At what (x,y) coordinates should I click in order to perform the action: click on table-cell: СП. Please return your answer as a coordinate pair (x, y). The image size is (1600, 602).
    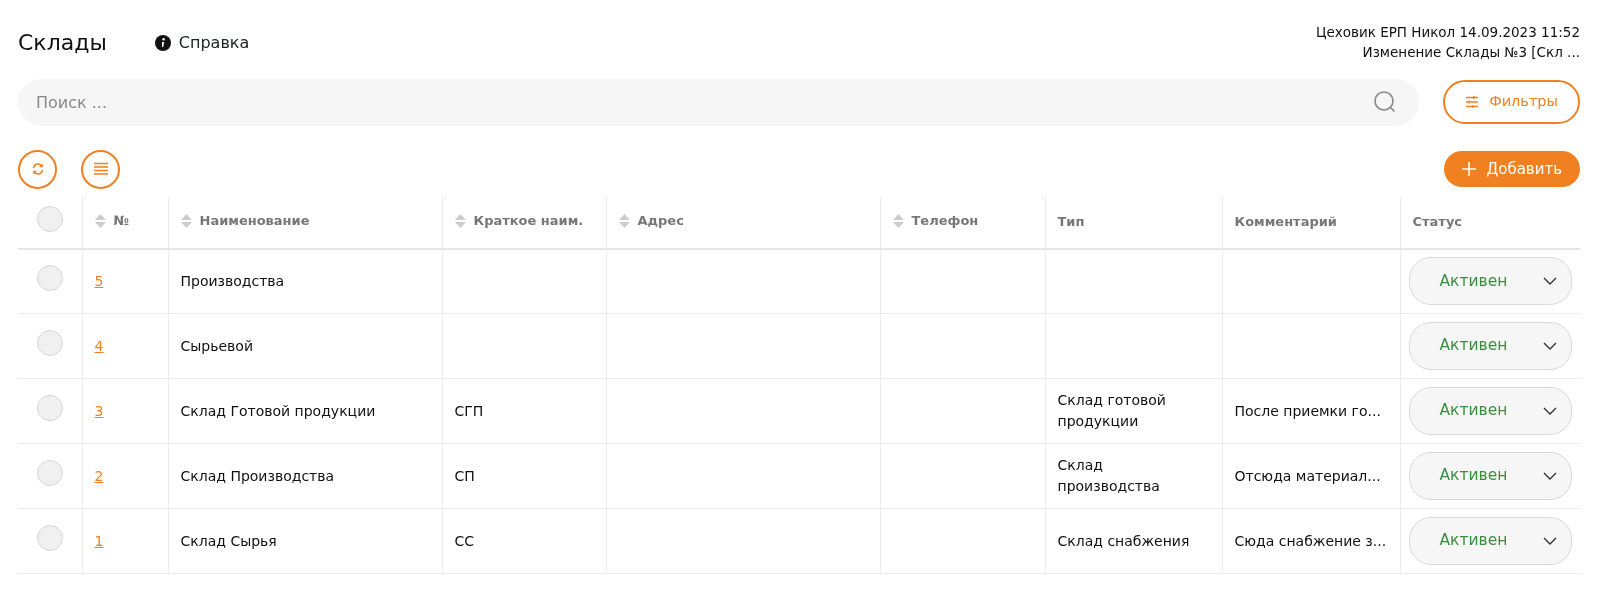
    Looking at the image, I should click on (464, 475).